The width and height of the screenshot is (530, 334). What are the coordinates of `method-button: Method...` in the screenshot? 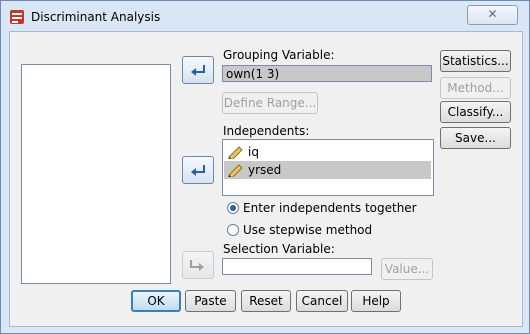 It's located at (475, 88).